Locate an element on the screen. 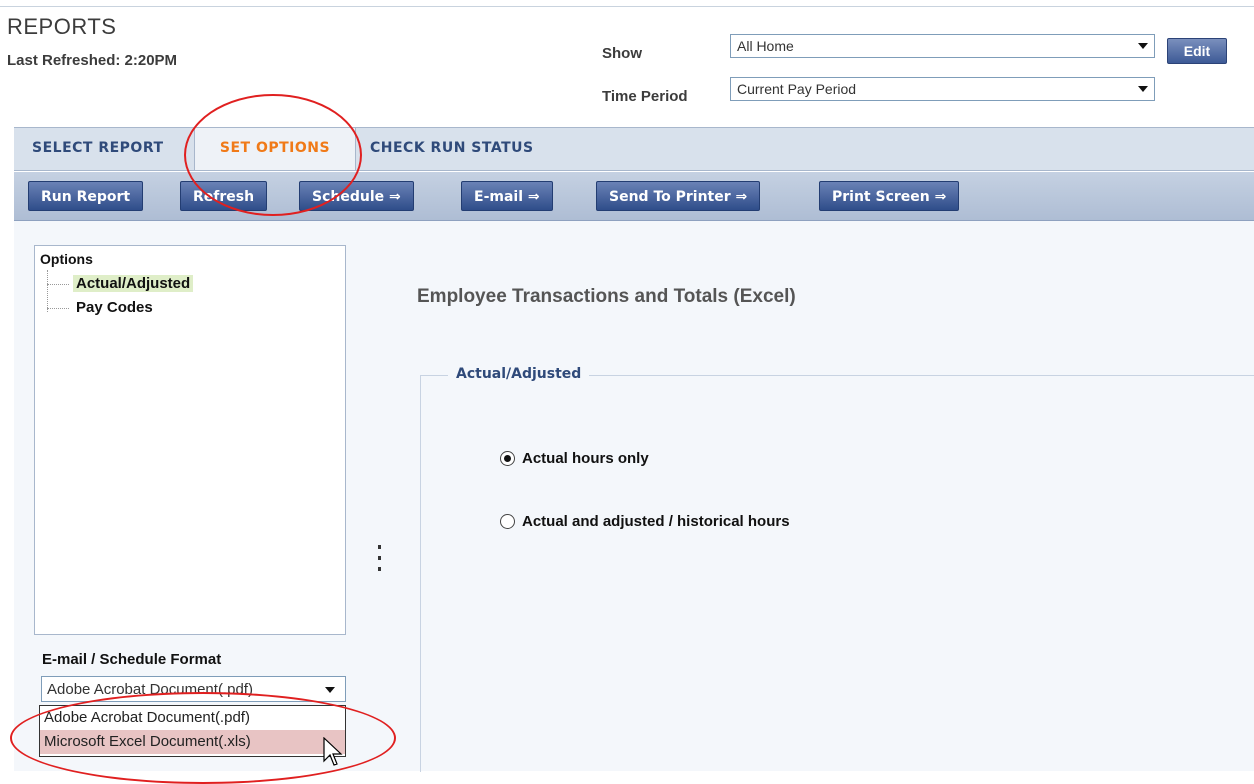 The width and height of the screenshot is (1254, 784). email-button: E-mail ⇒ is located at coordinates (507, 196).